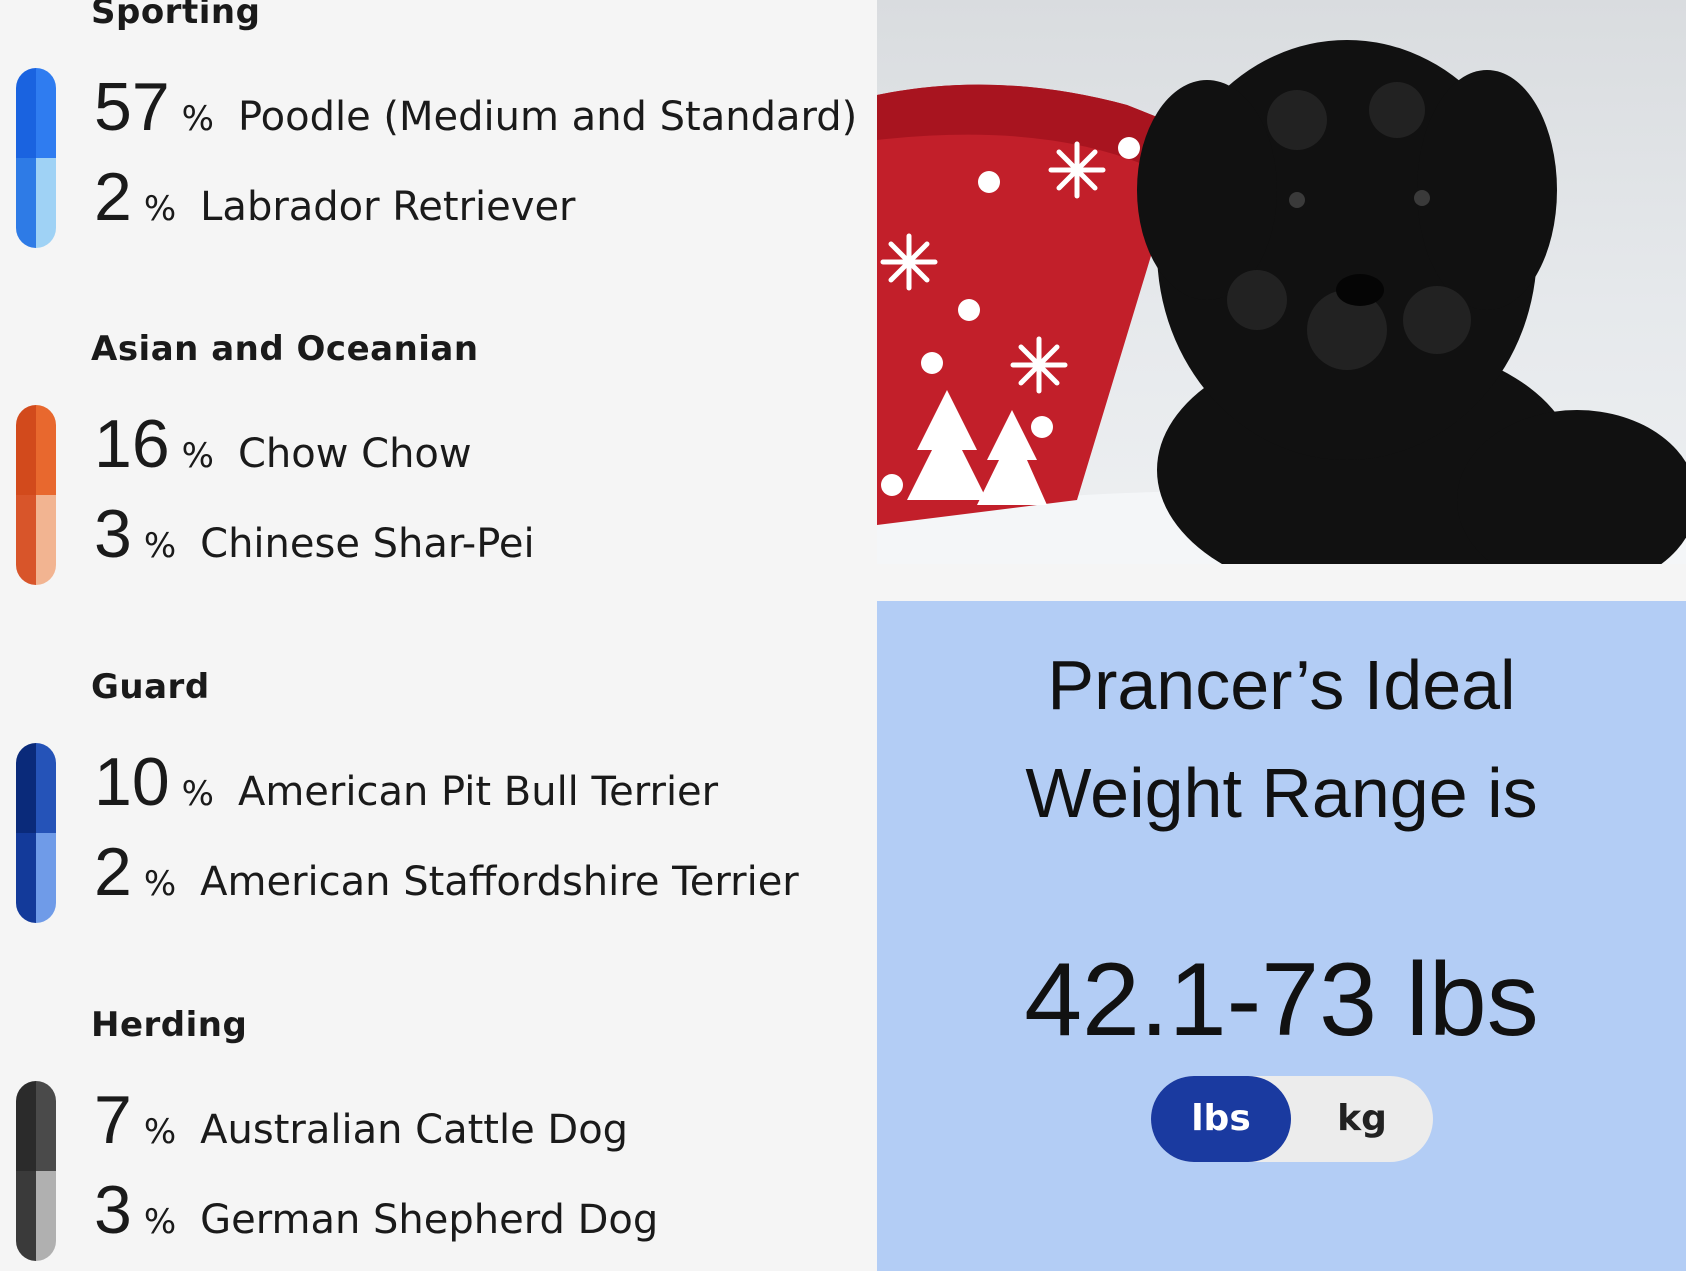  I want to click on breed-percent: 57, so click(132, 107).